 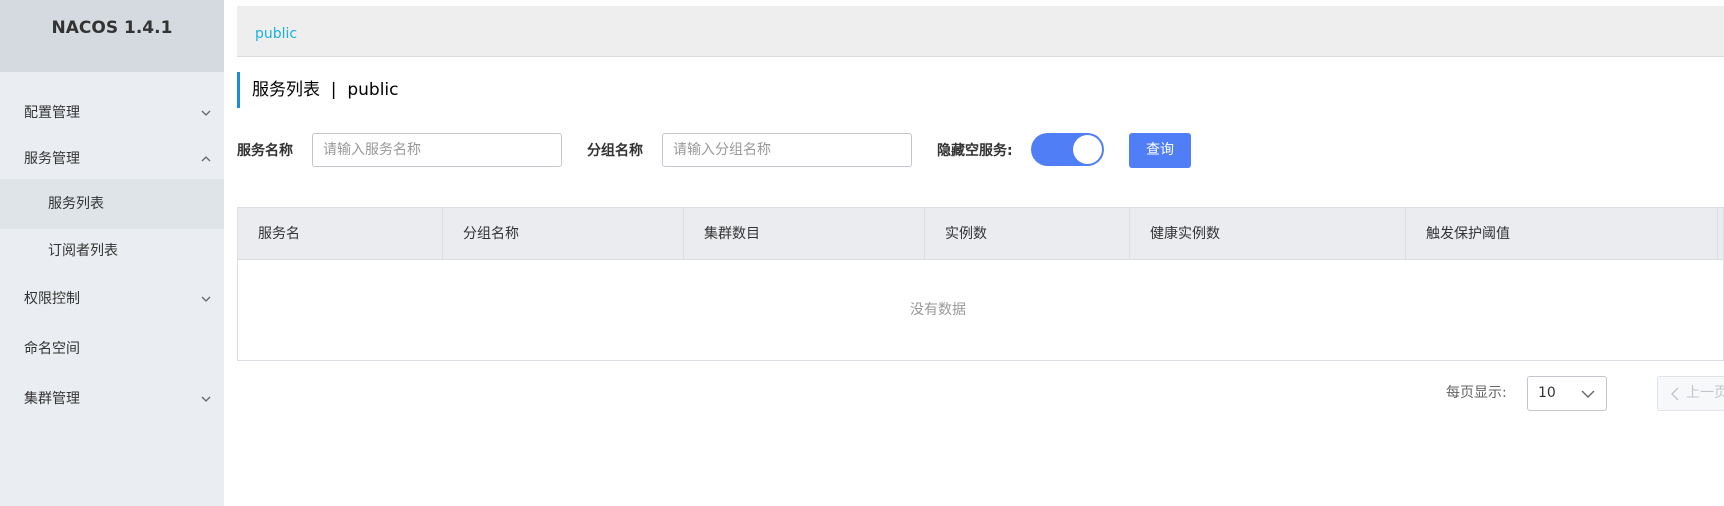 What do you see at coordinates (437, 150) in the screenshot?
I see `service-name-input` at bounding box center [437, 150].